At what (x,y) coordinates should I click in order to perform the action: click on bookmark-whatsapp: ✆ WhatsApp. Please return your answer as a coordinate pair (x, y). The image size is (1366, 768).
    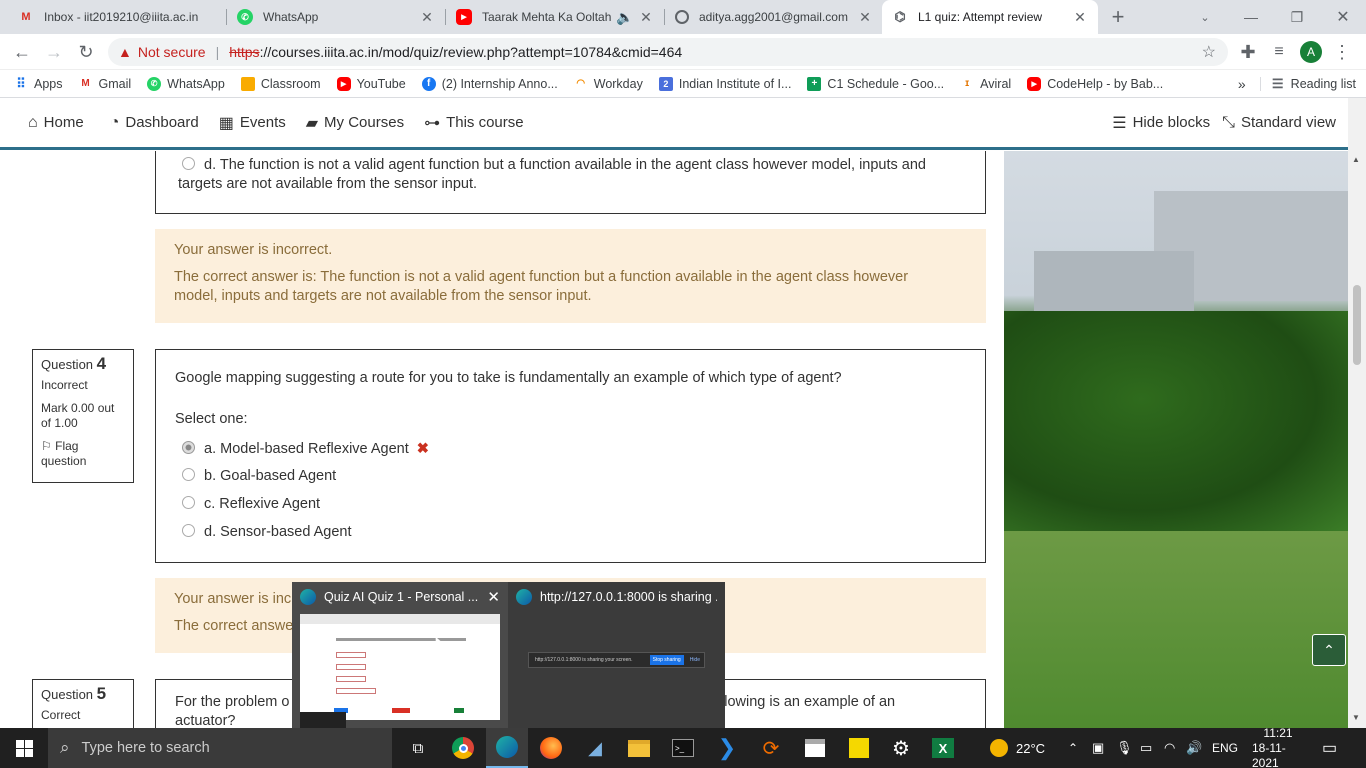
    Looking at the image, I should click on (186, 83).